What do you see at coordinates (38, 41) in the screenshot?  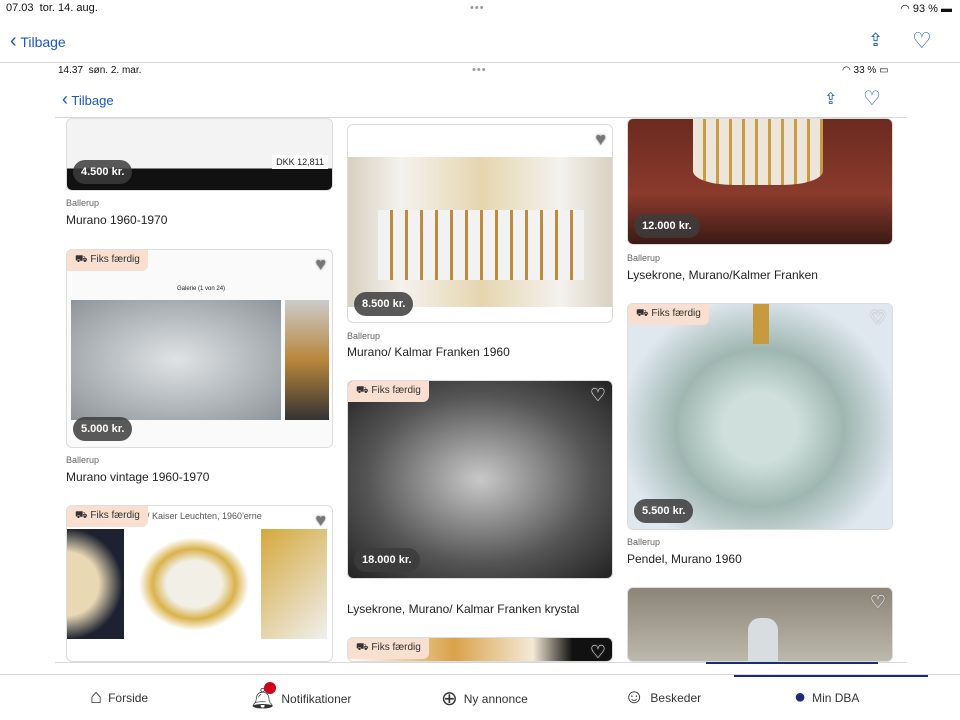 I see `outer-back-button: ‹ Tilbage` at bounding box center [38, 41].